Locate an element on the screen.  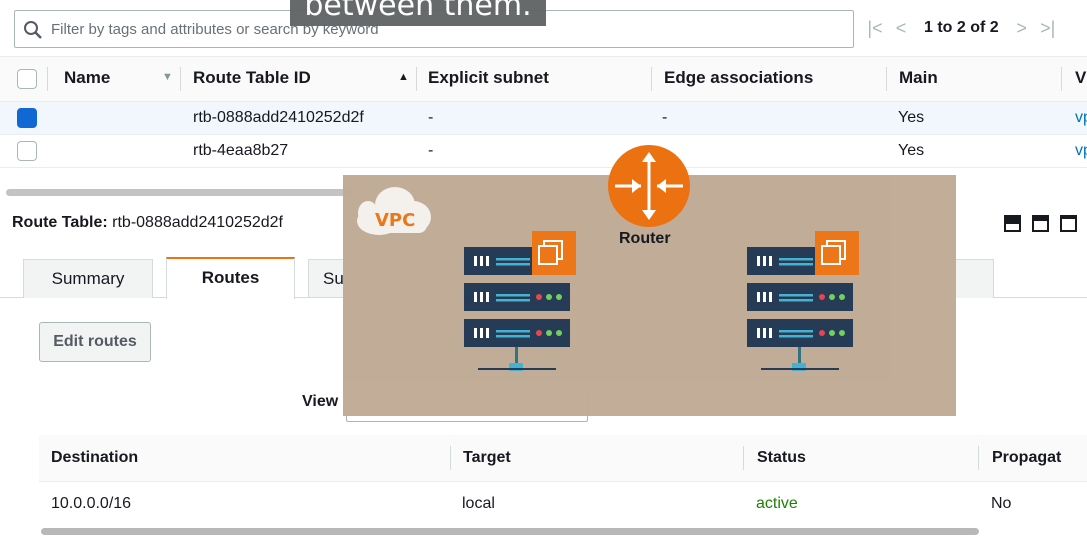
col-destination: Destination is located at coordinates (94, 458).